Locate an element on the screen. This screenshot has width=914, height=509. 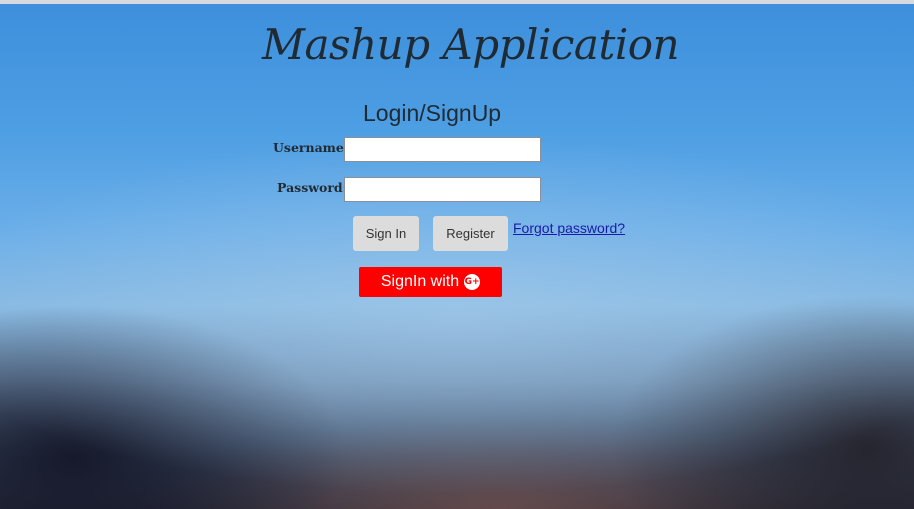
username-label: Username: is located at coordinates (311, 147).